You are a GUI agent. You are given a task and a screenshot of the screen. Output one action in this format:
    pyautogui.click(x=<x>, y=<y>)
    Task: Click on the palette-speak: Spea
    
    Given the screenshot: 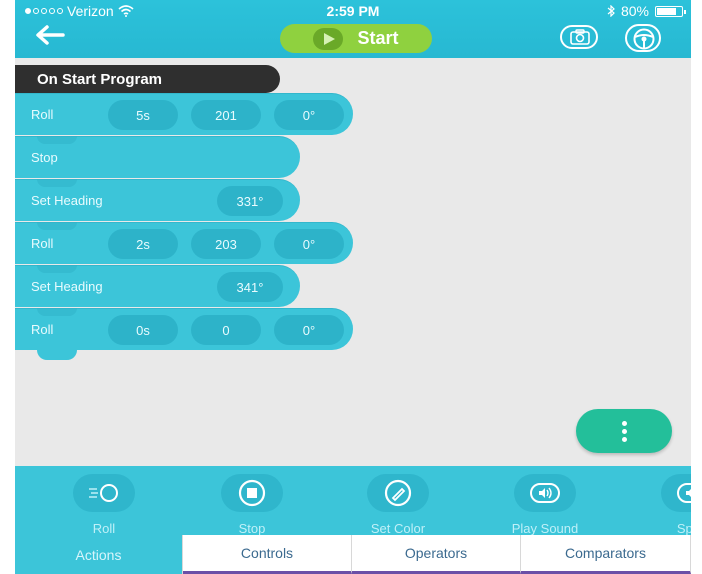 What is the action you would take?
    pyautogui.click(x=664, y=505)
    